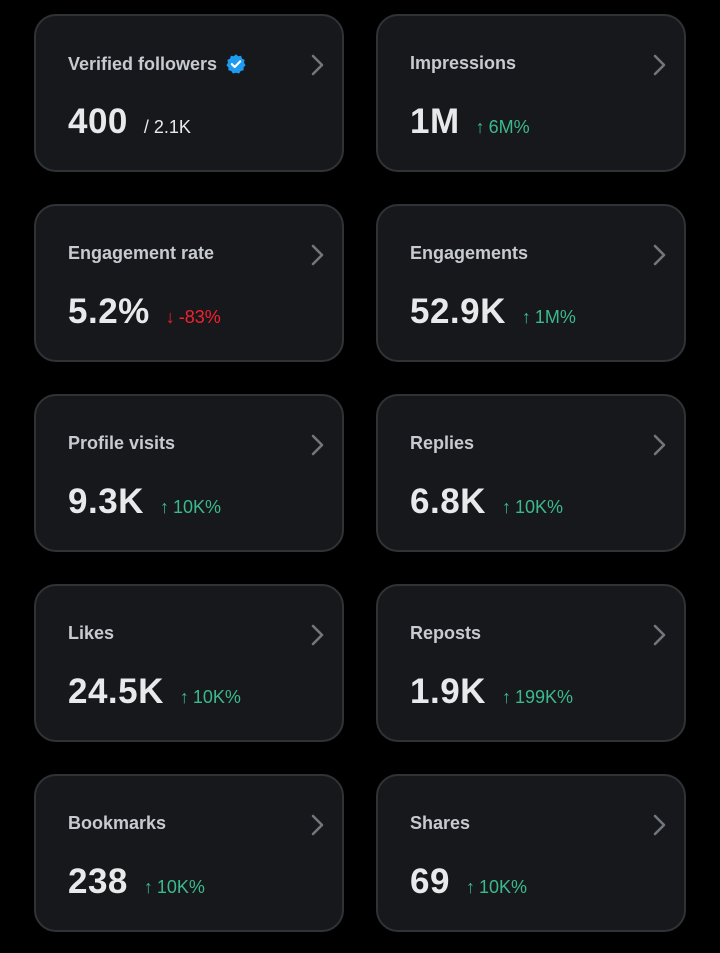 The height and width of the screenshot is (953, 720). What do you see at coordinates (189, 853) in the screenshot?
I see `metric-card-bookmarks: Bookmarks 238 ↑ 10K%` at bounding box center [189, 853].